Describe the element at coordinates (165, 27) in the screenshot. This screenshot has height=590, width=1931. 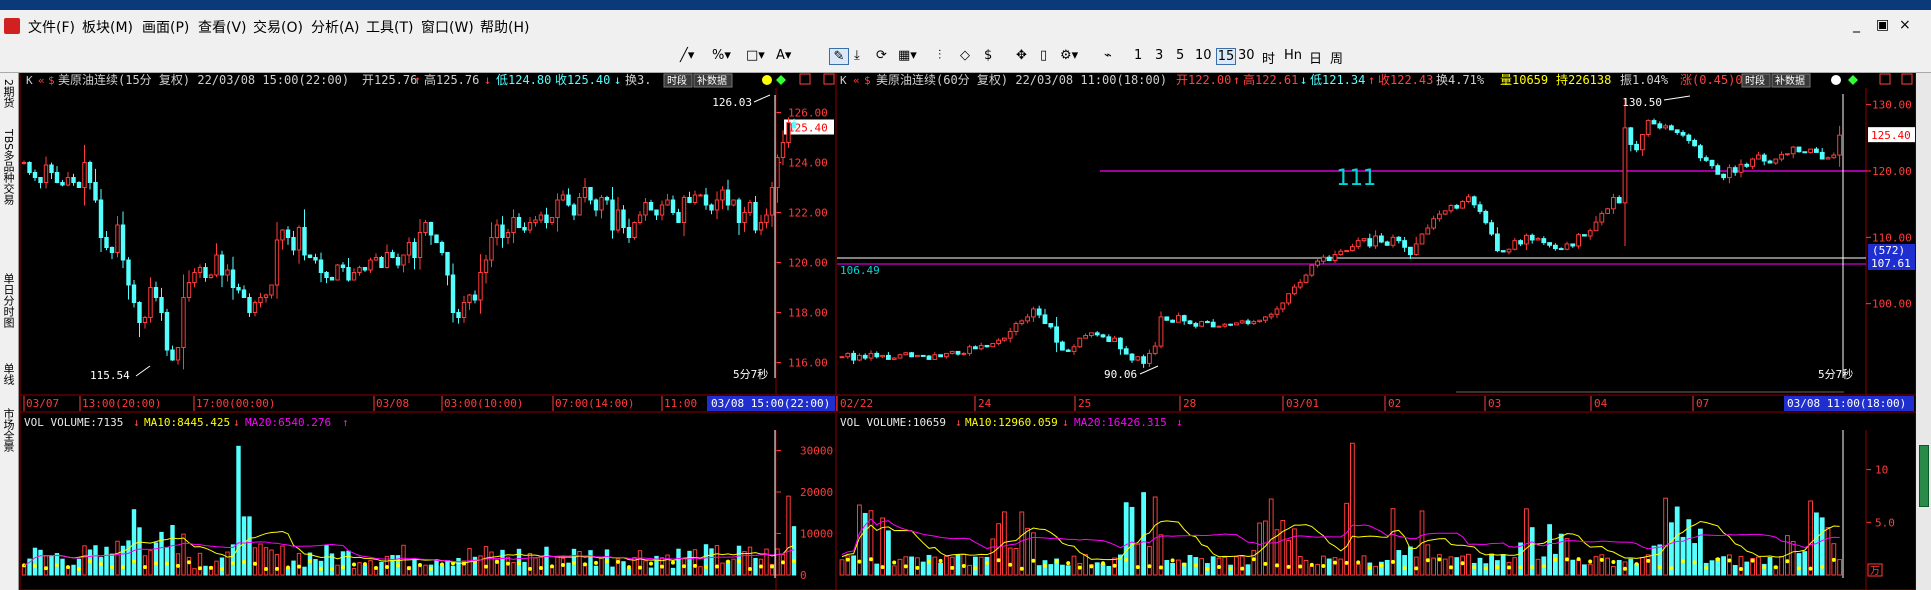
I see `menu-screen: 画面(P)` at that location.